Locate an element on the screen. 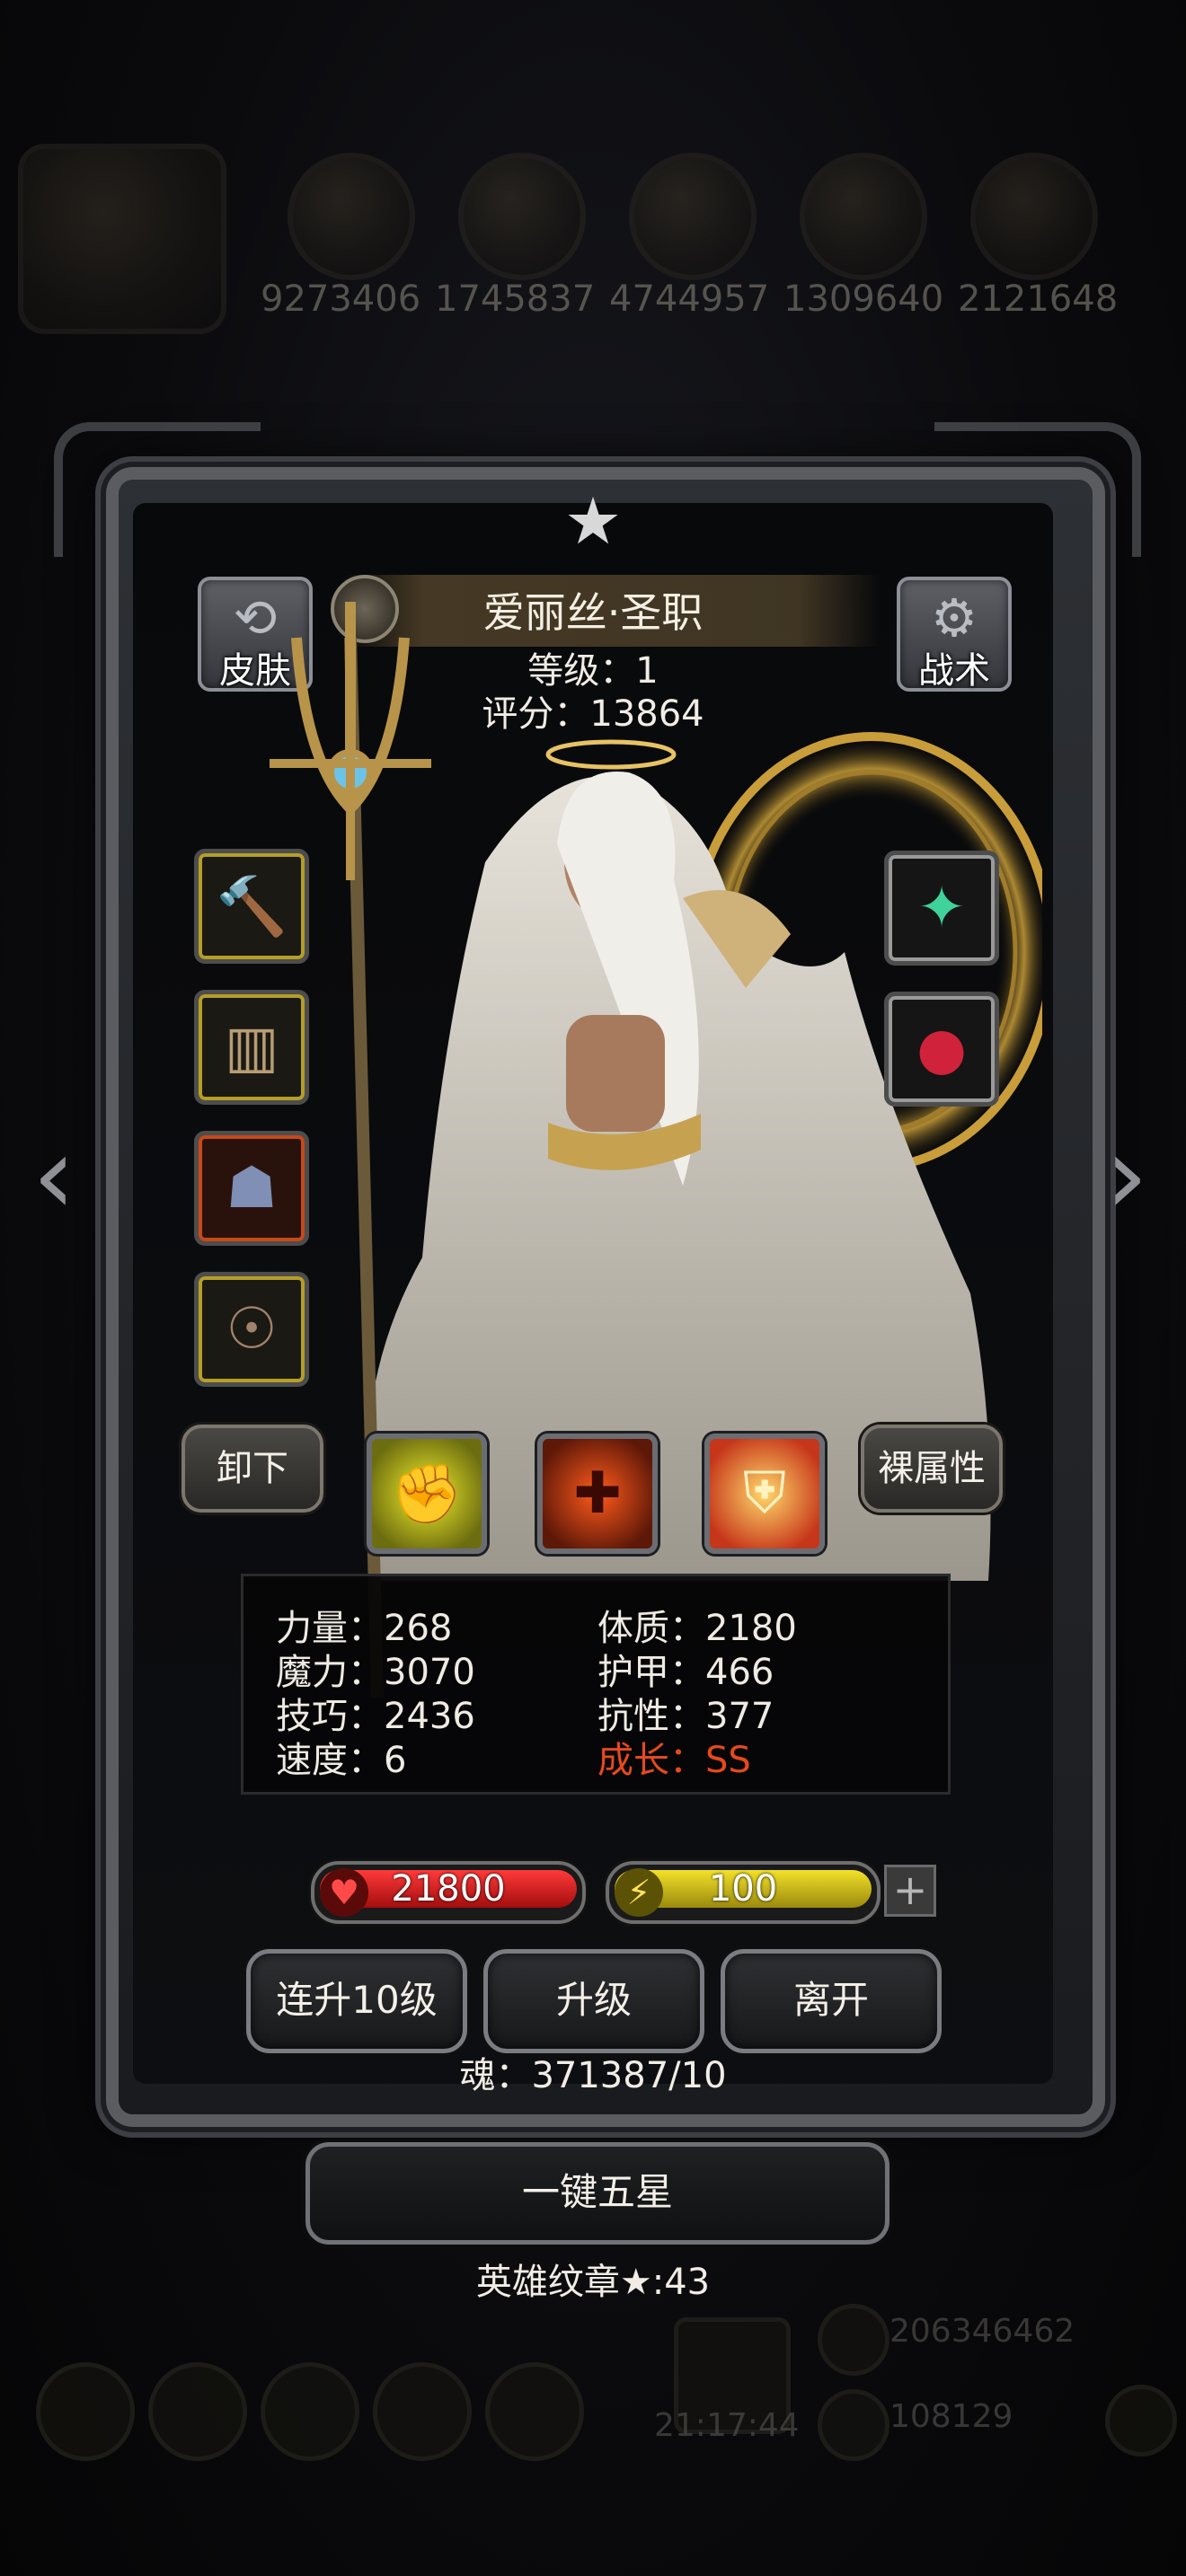 The height and width of the screenshot is (2576, 1186). holy-shield-skill-icon: ⛨ is located at coordinates (764, 1493).